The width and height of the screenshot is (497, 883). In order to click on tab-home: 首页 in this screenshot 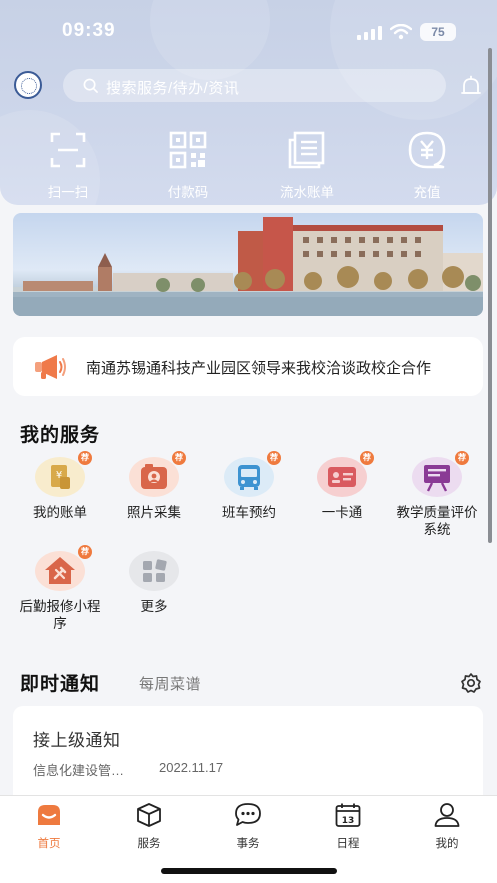, I will do `click(49, 826)`.